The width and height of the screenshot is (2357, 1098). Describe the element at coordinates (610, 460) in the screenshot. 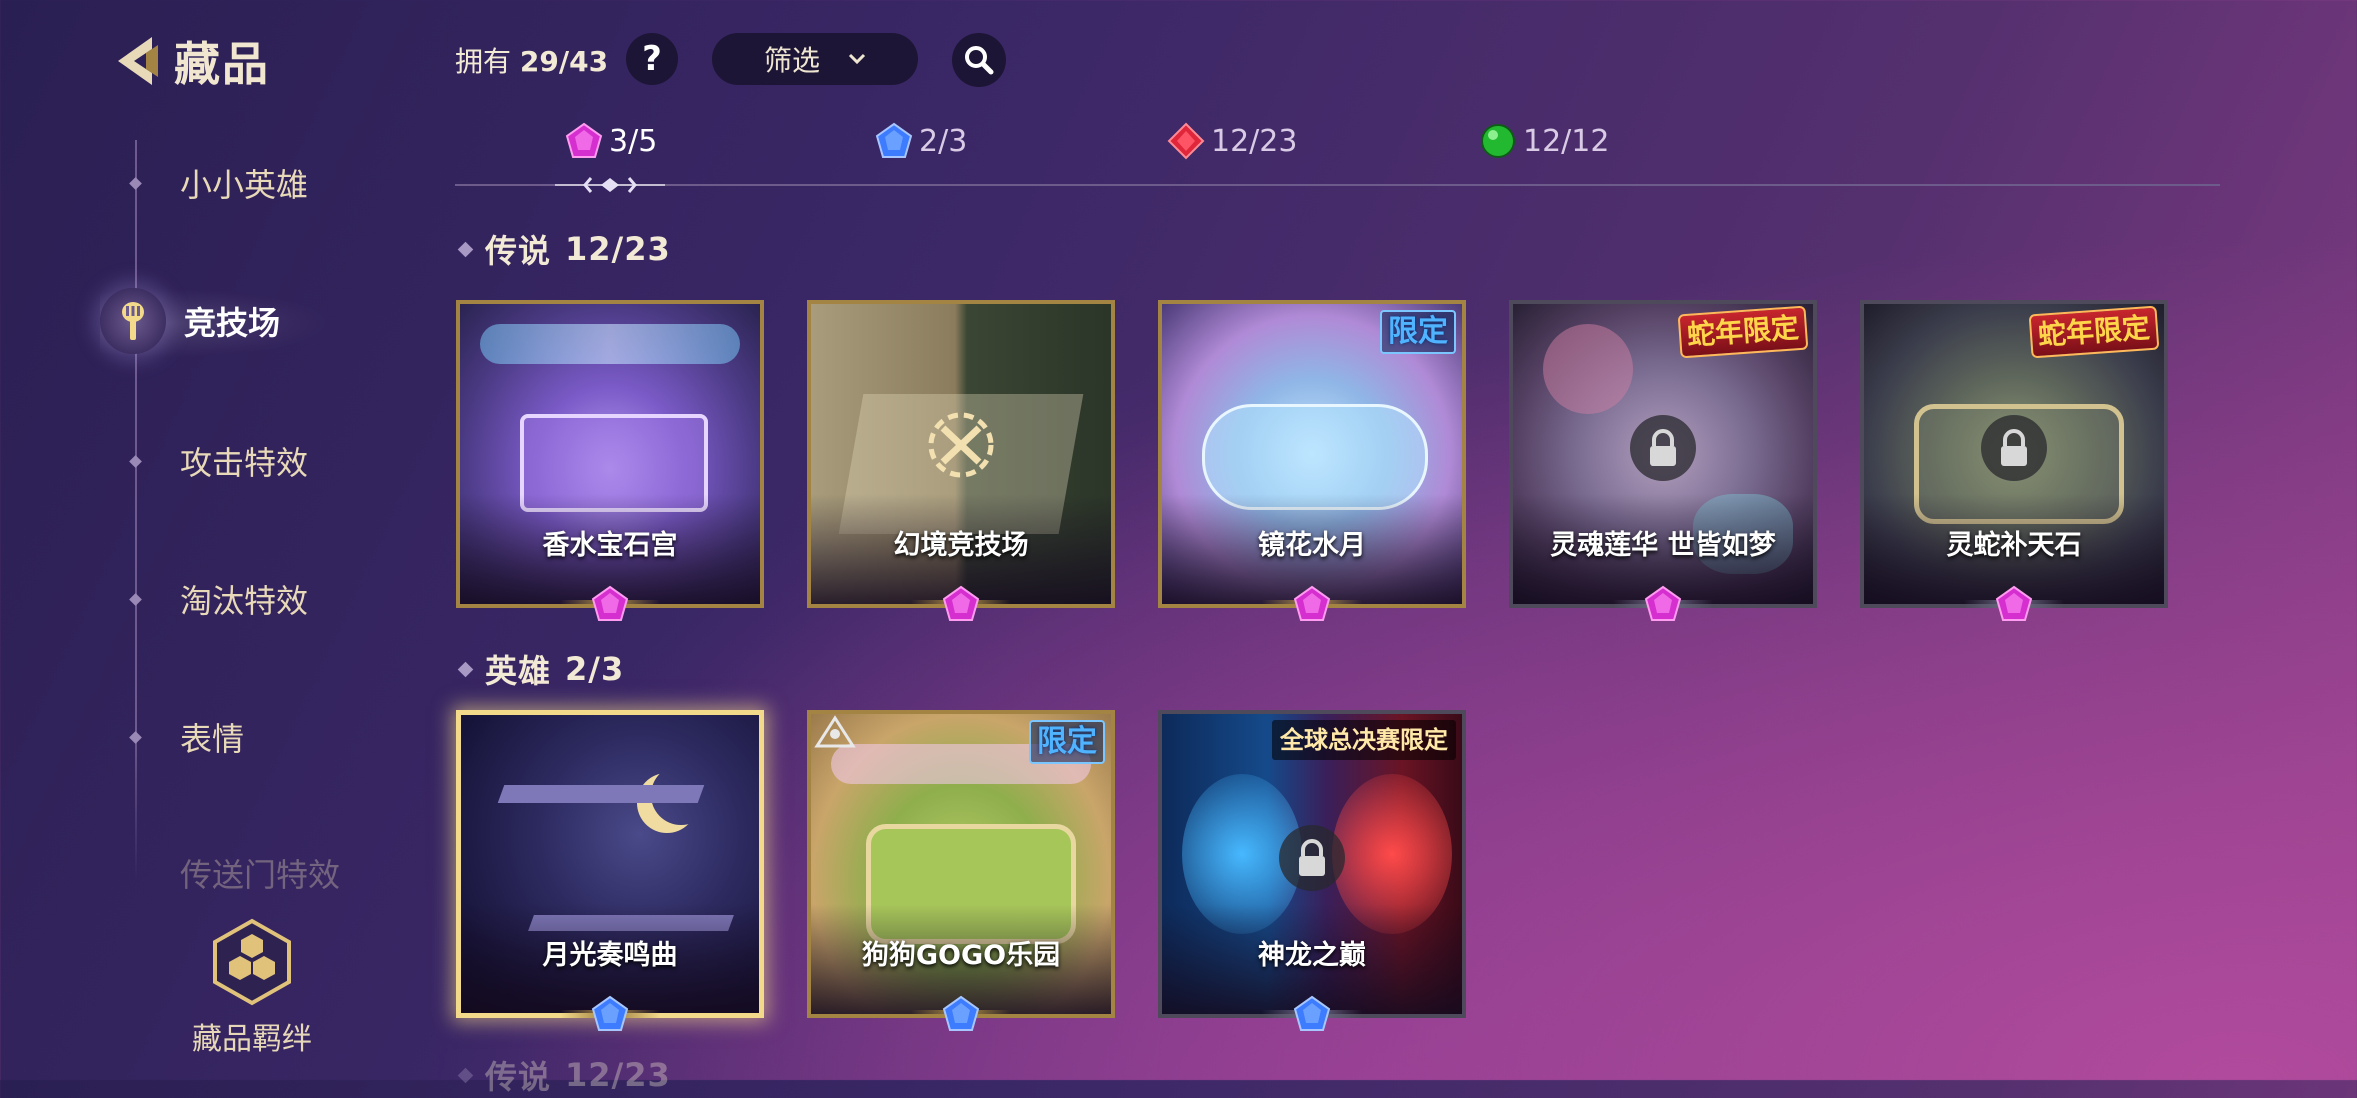

I see `arena-card: 香水宝石宫` at that location.